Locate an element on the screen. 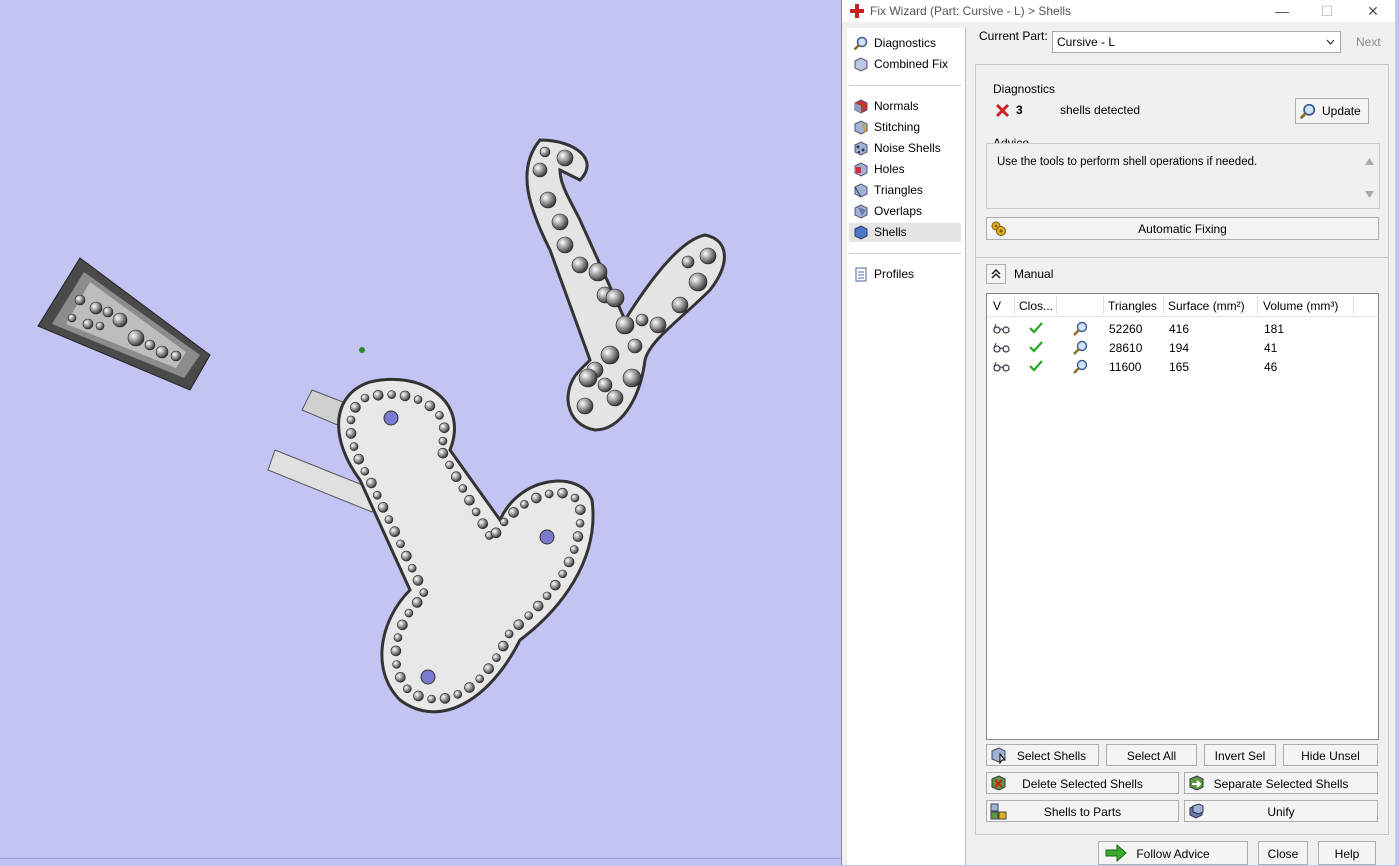 This screenshot has height=866, width=1399. chevron-down-icon is located at coordinates (1330, 42).